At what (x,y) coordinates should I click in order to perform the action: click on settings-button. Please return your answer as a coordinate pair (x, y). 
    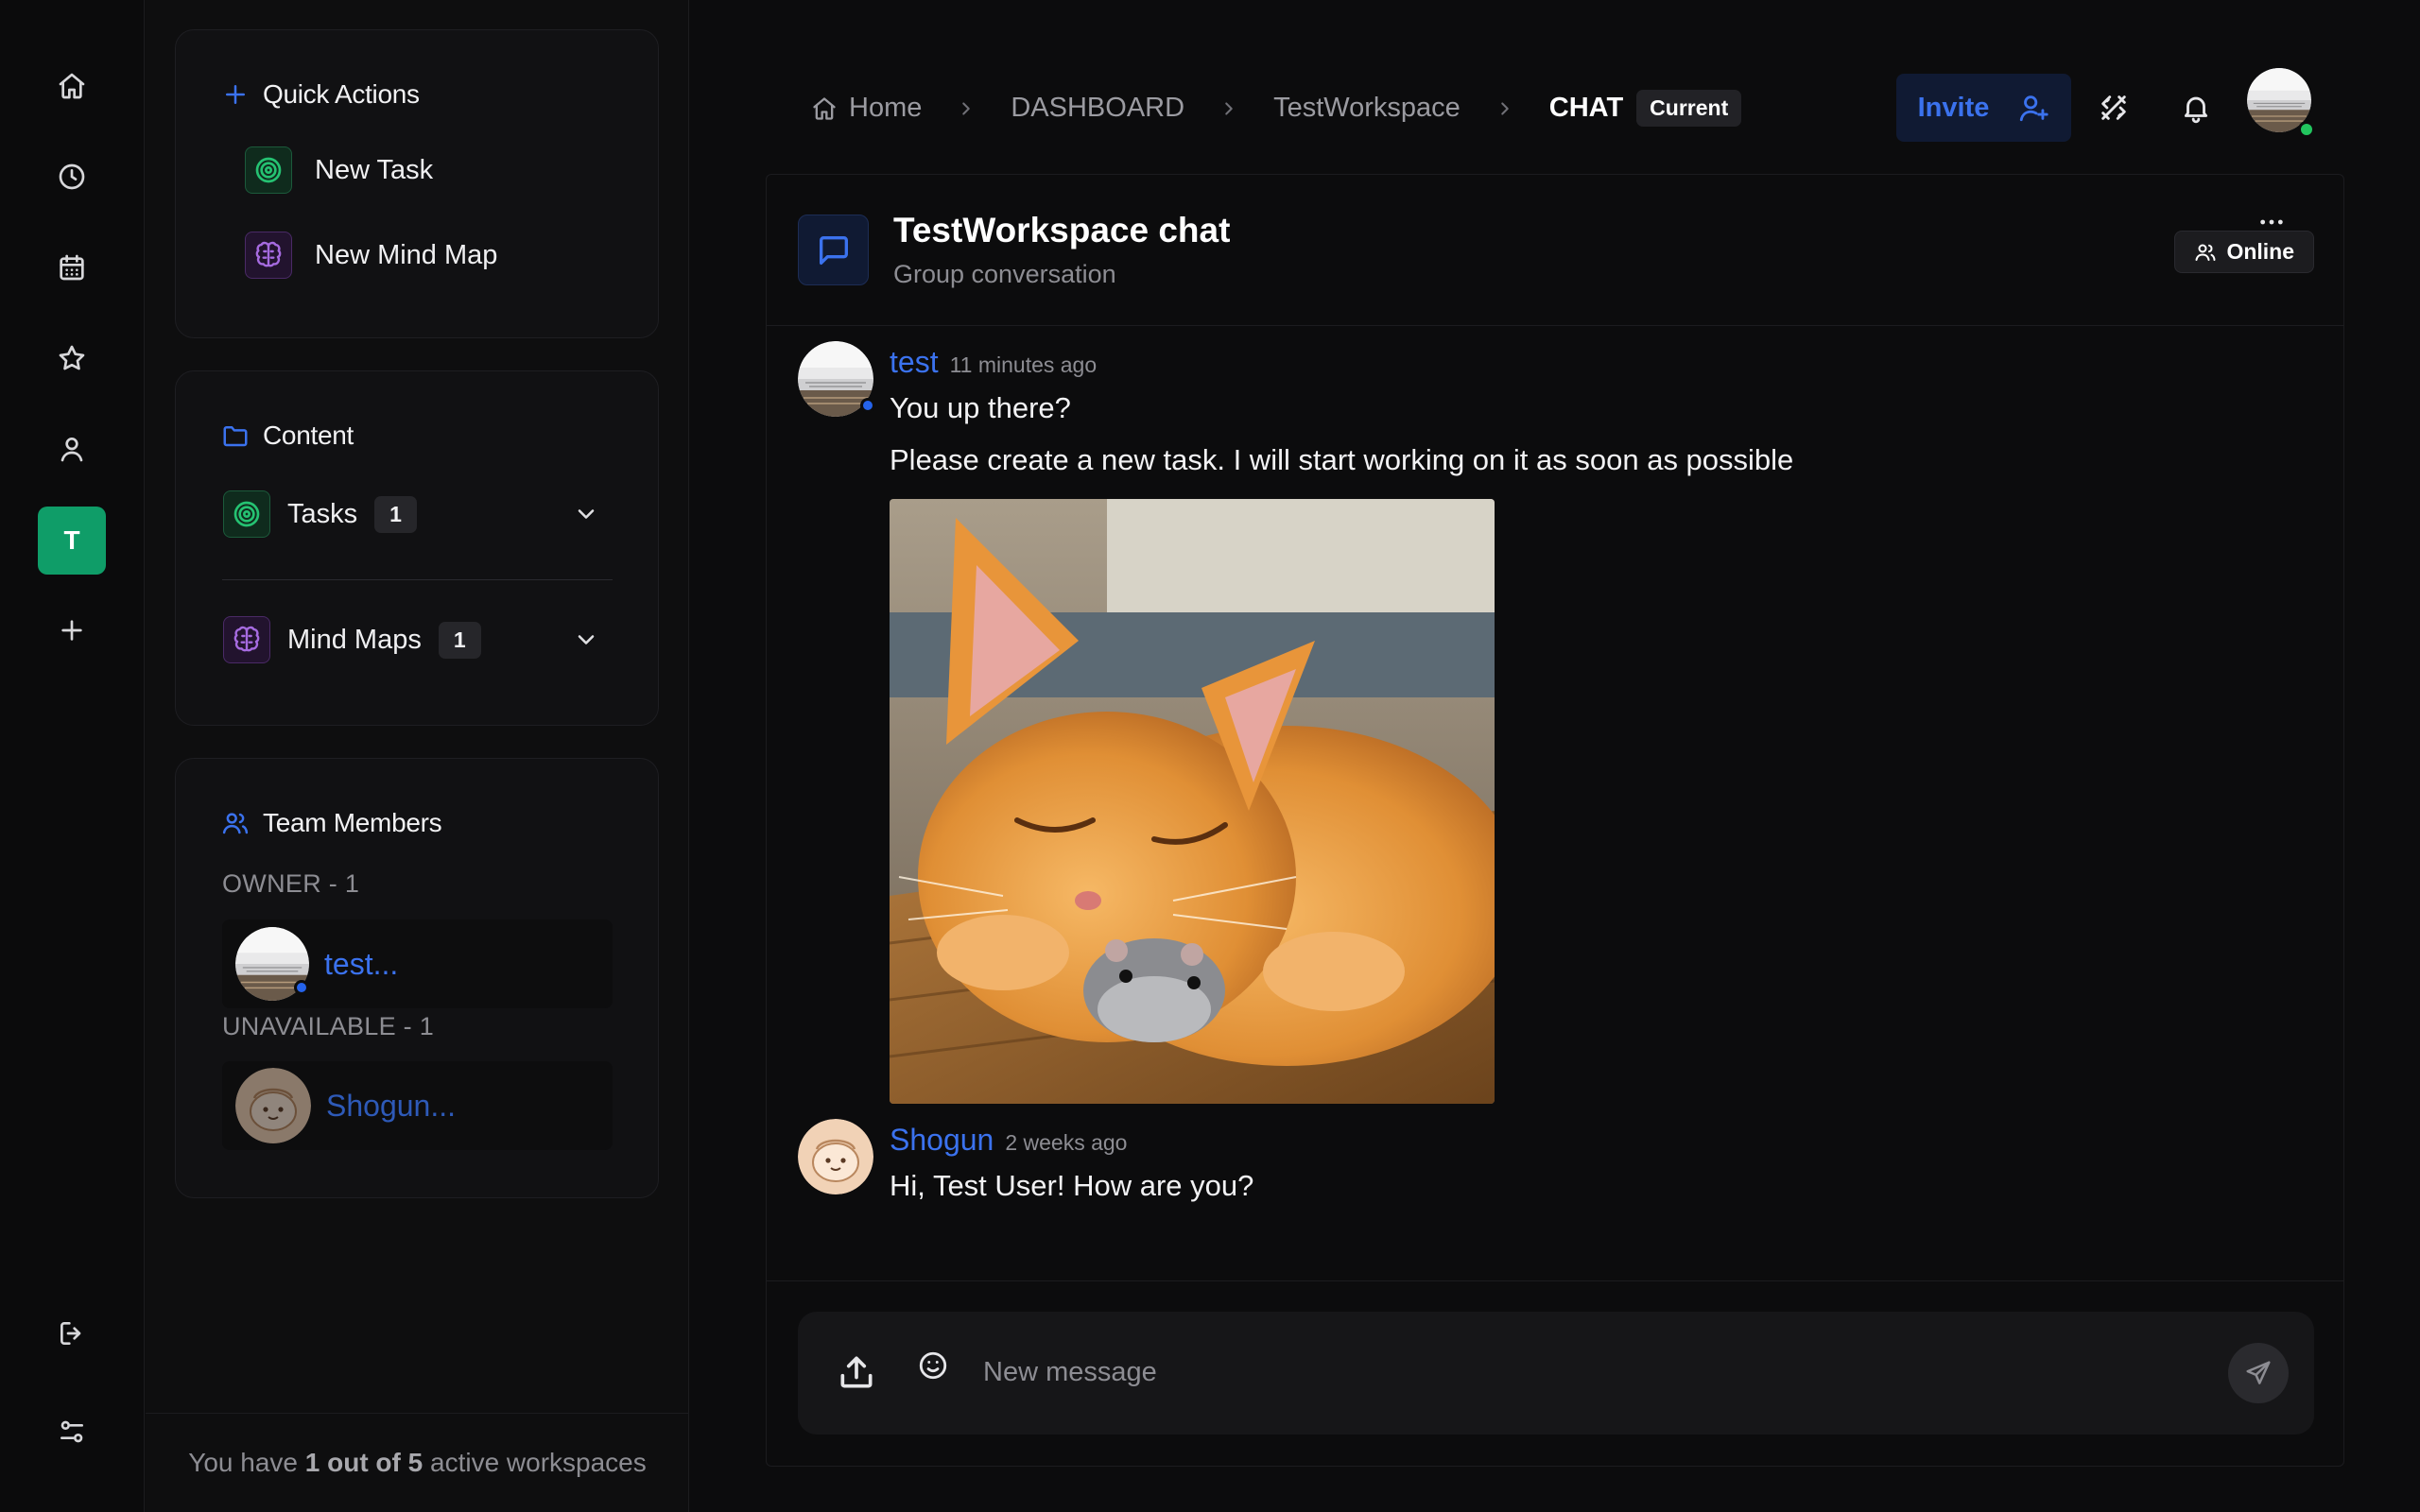
    Looking at the image, I should click on (72, 1432).